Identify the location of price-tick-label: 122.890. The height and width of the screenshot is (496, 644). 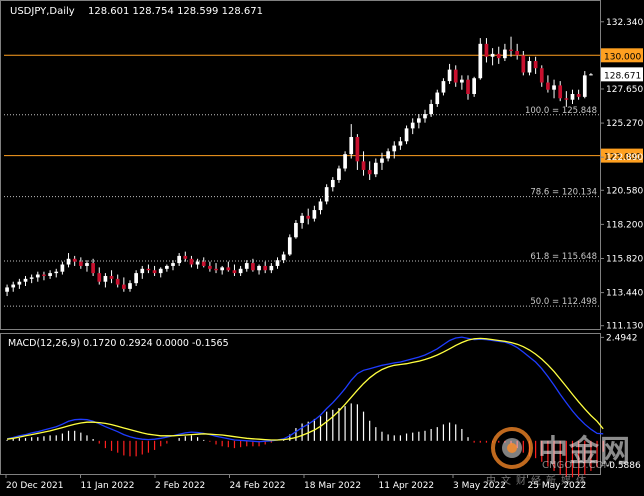
(624, 158).